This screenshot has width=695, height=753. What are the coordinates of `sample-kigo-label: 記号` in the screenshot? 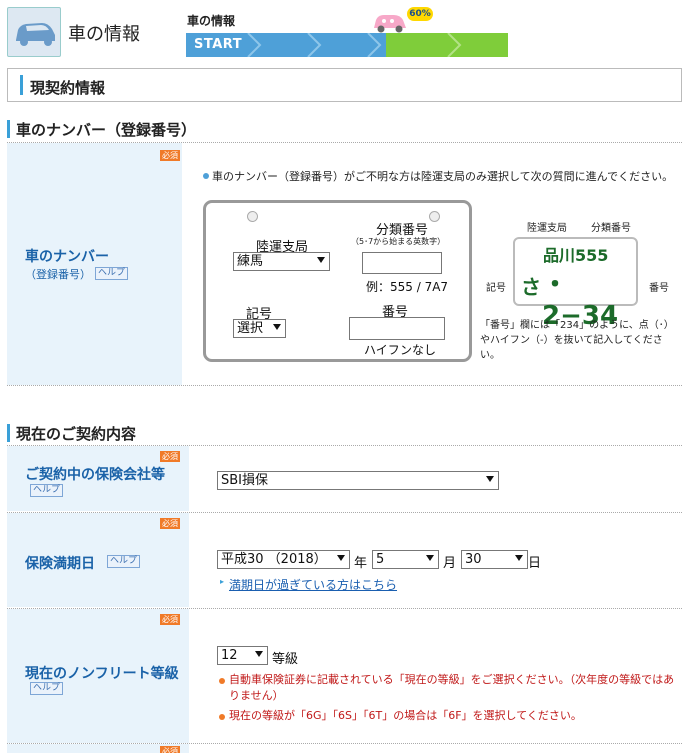 It's located at (496, 288).